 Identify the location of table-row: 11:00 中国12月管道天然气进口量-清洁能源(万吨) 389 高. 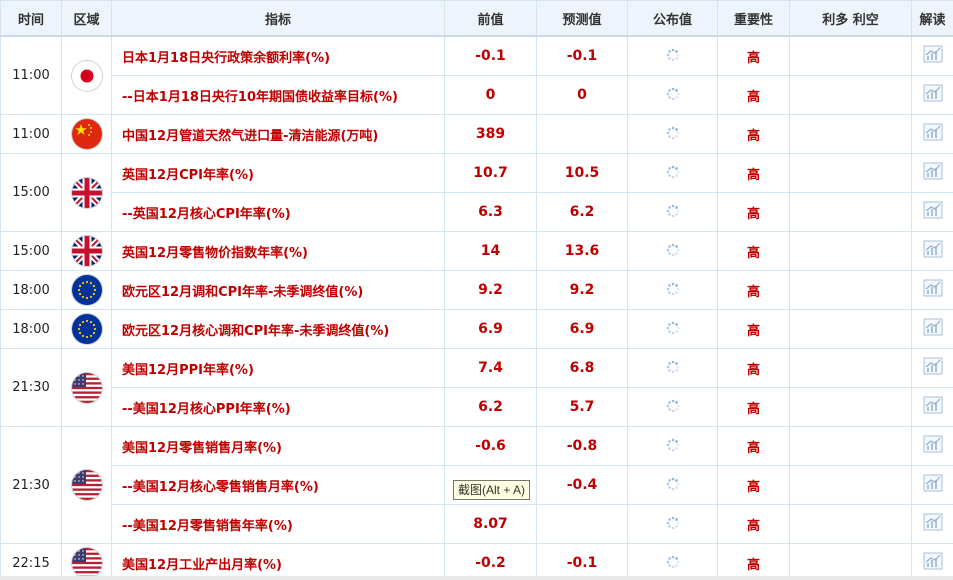
(476, 134).